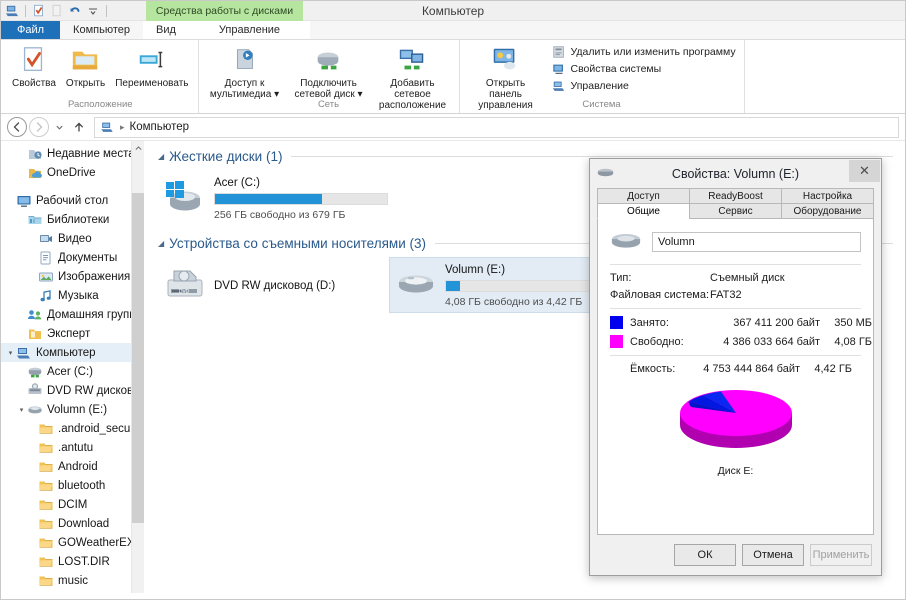  Describe the element at coordinates (39, 127) in the screenshot. I see `forward-button` at that location.